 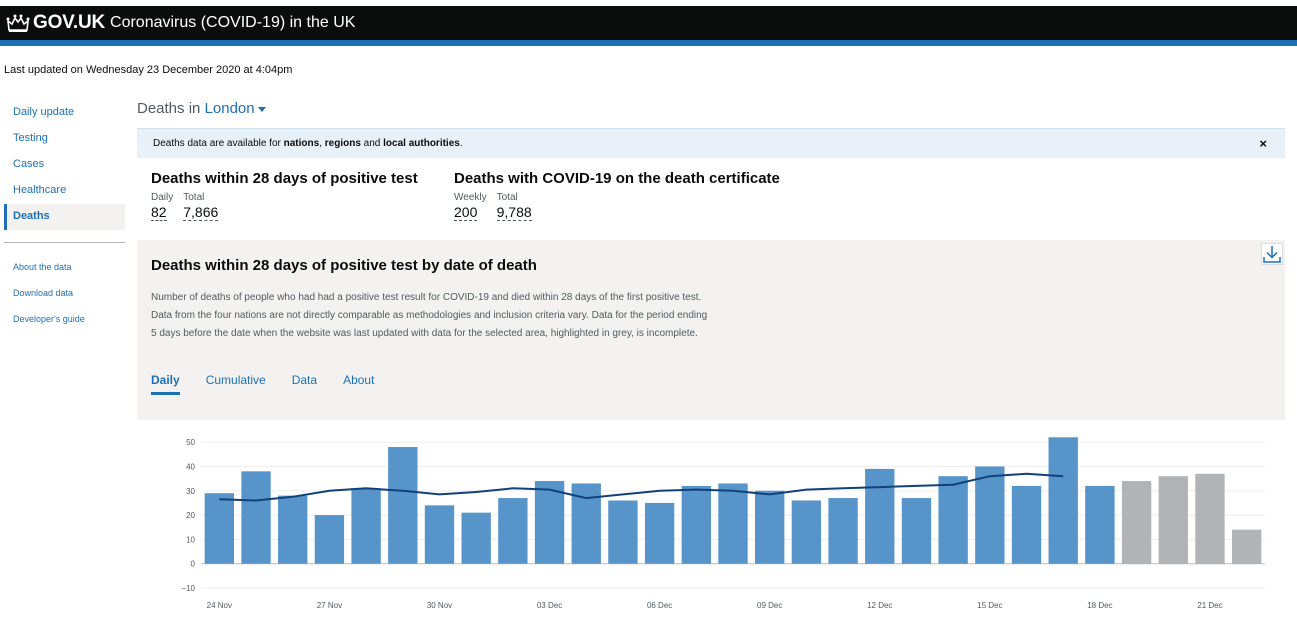 What do you see at coordinates (232, 23) in the screenshot?
I see `service-name: Coronavirus (COVID-19) in the UK` at bounding box center [232, 23].